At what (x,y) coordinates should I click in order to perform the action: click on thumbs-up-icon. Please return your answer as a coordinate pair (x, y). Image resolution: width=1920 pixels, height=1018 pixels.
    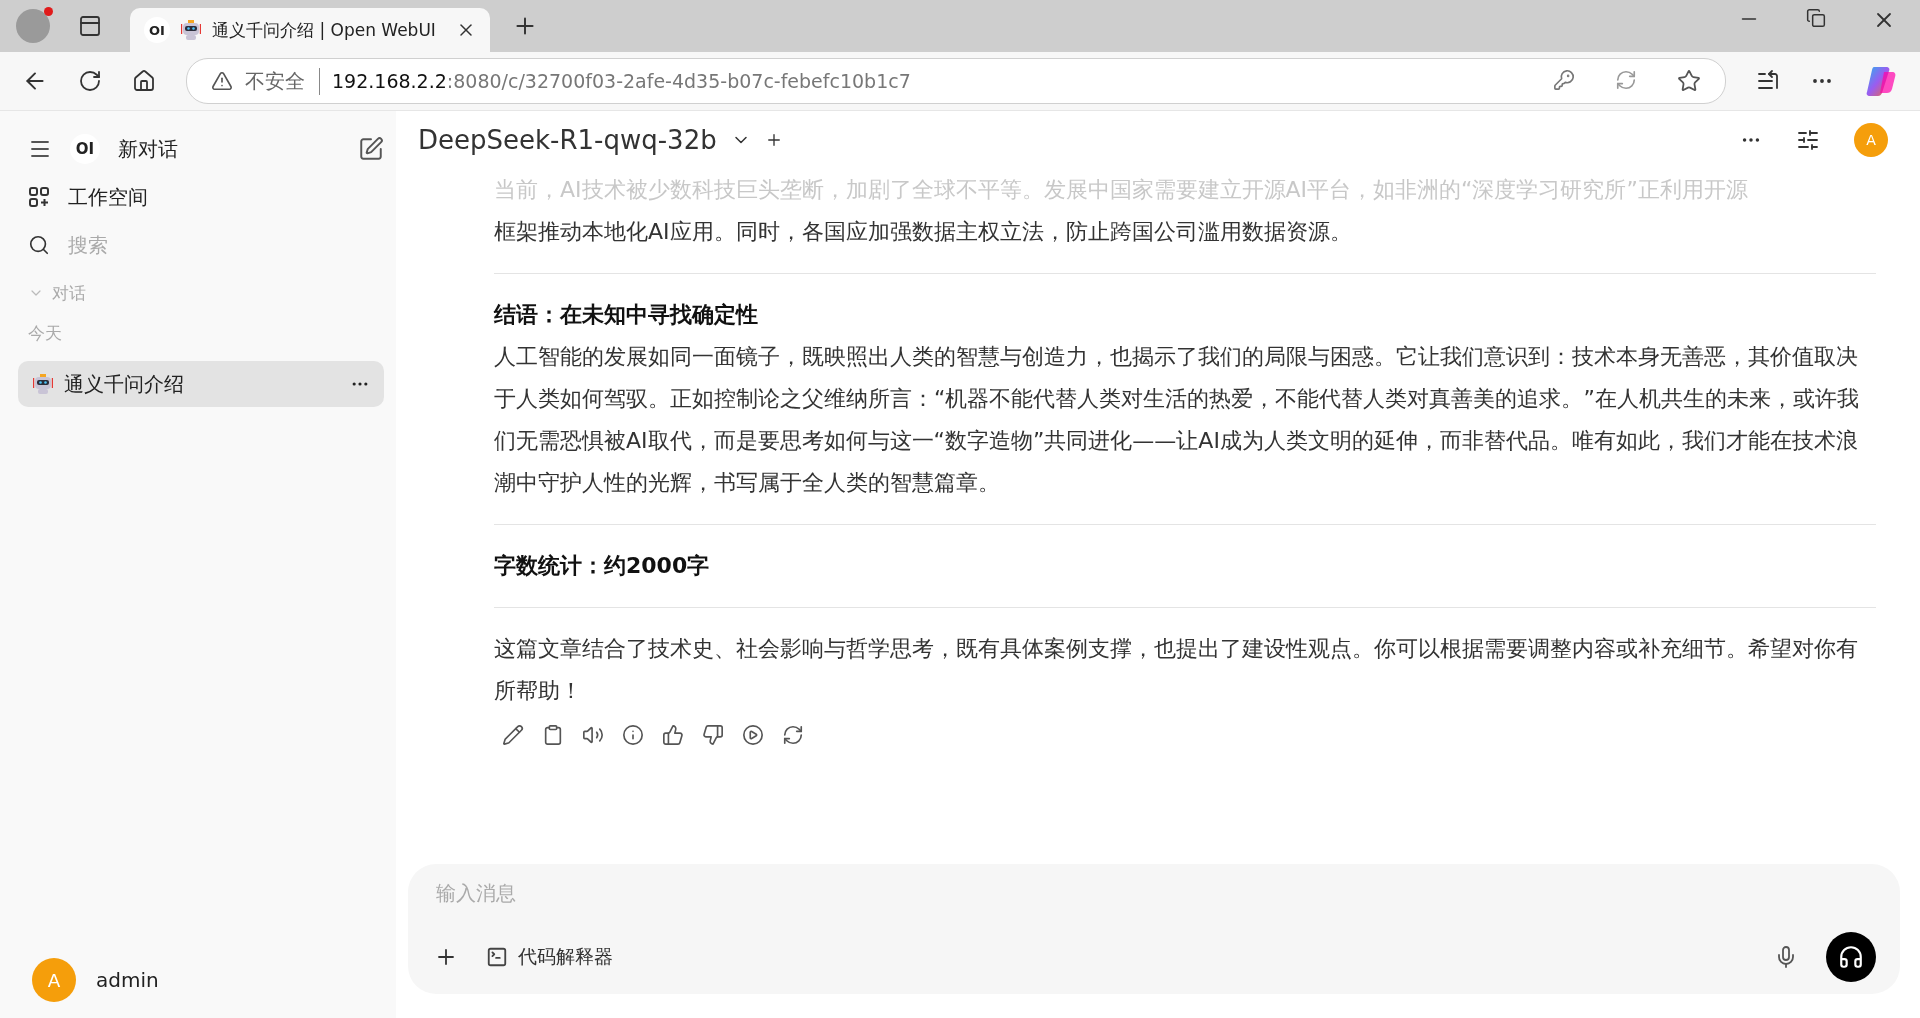
    Looking at the image, I should click on (673, 735).